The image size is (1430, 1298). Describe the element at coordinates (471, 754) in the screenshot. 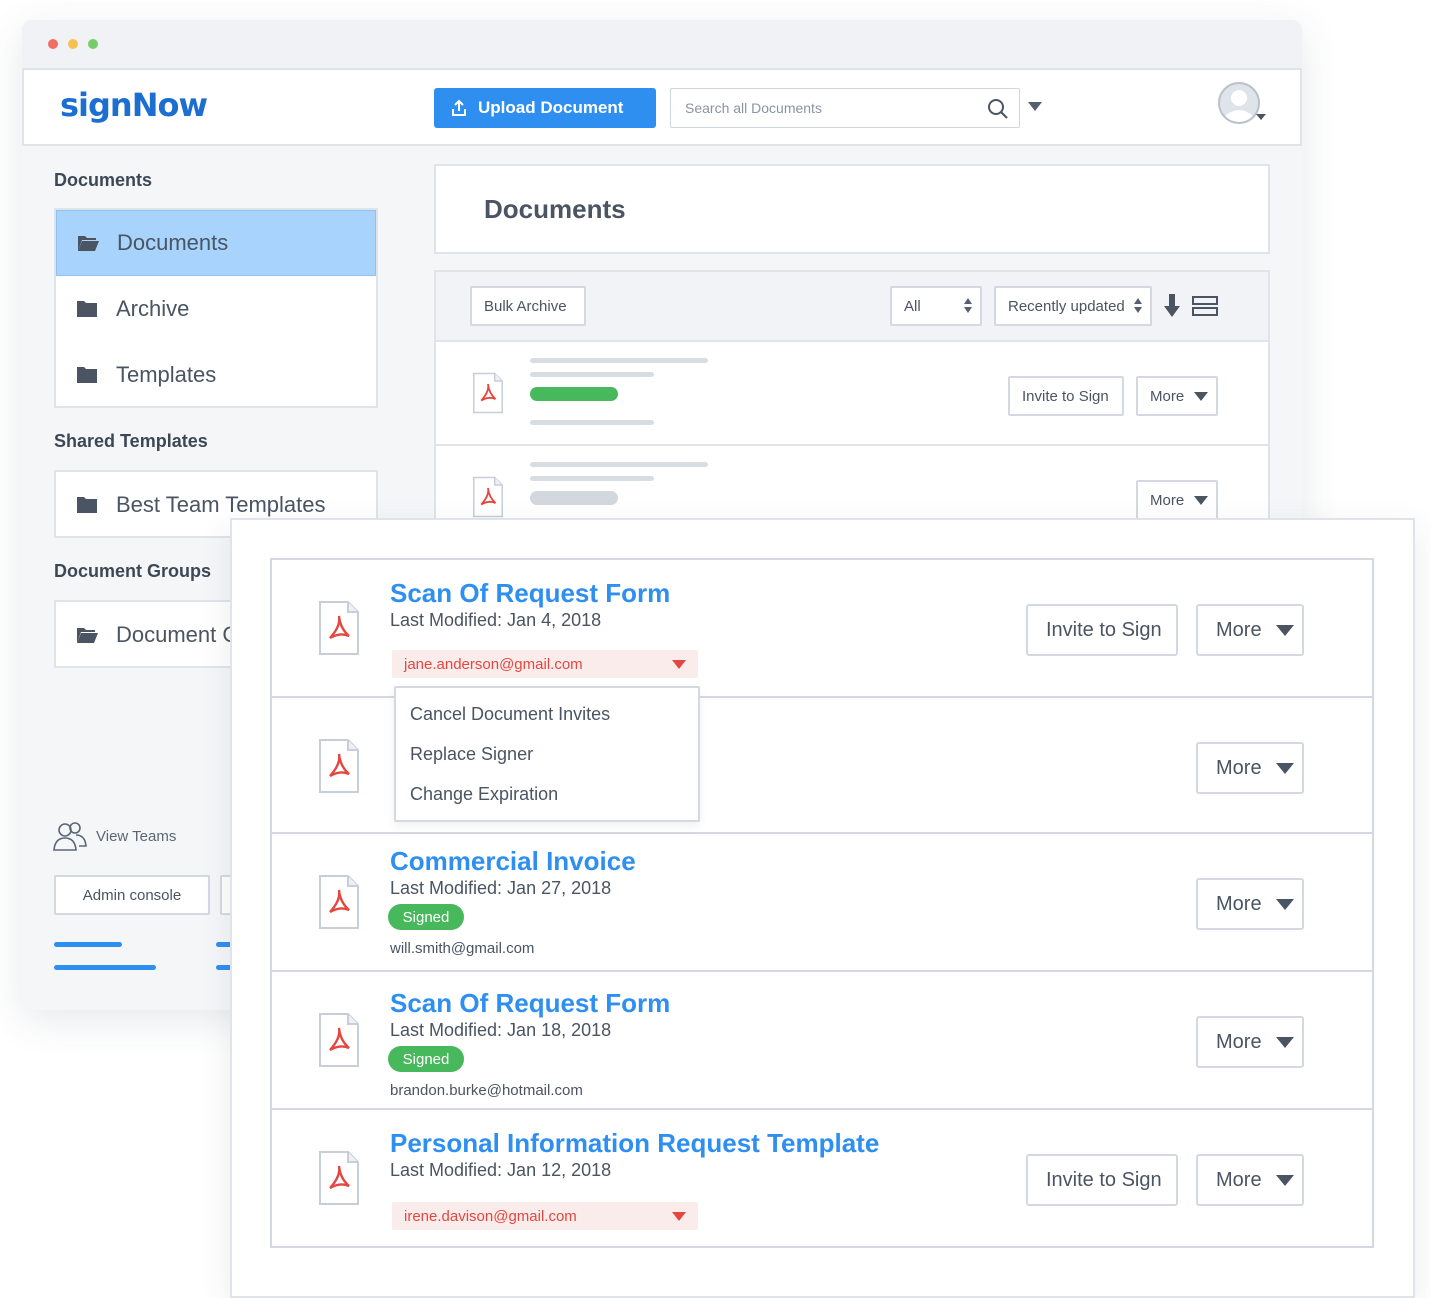

I see `menu-item-replace-signer: Replace Signer` at that location.